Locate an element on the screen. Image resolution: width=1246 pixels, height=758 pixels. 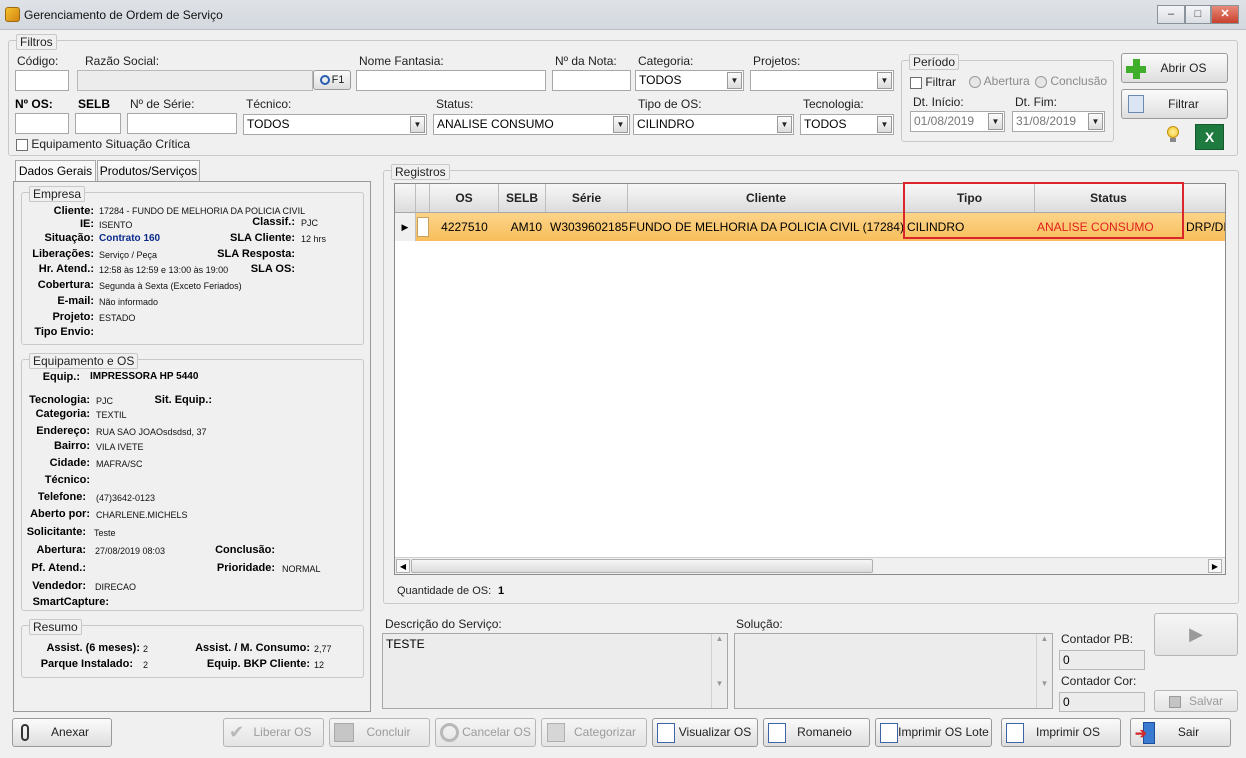
anexar-button: Anexar is located at coordinates (62, 732).